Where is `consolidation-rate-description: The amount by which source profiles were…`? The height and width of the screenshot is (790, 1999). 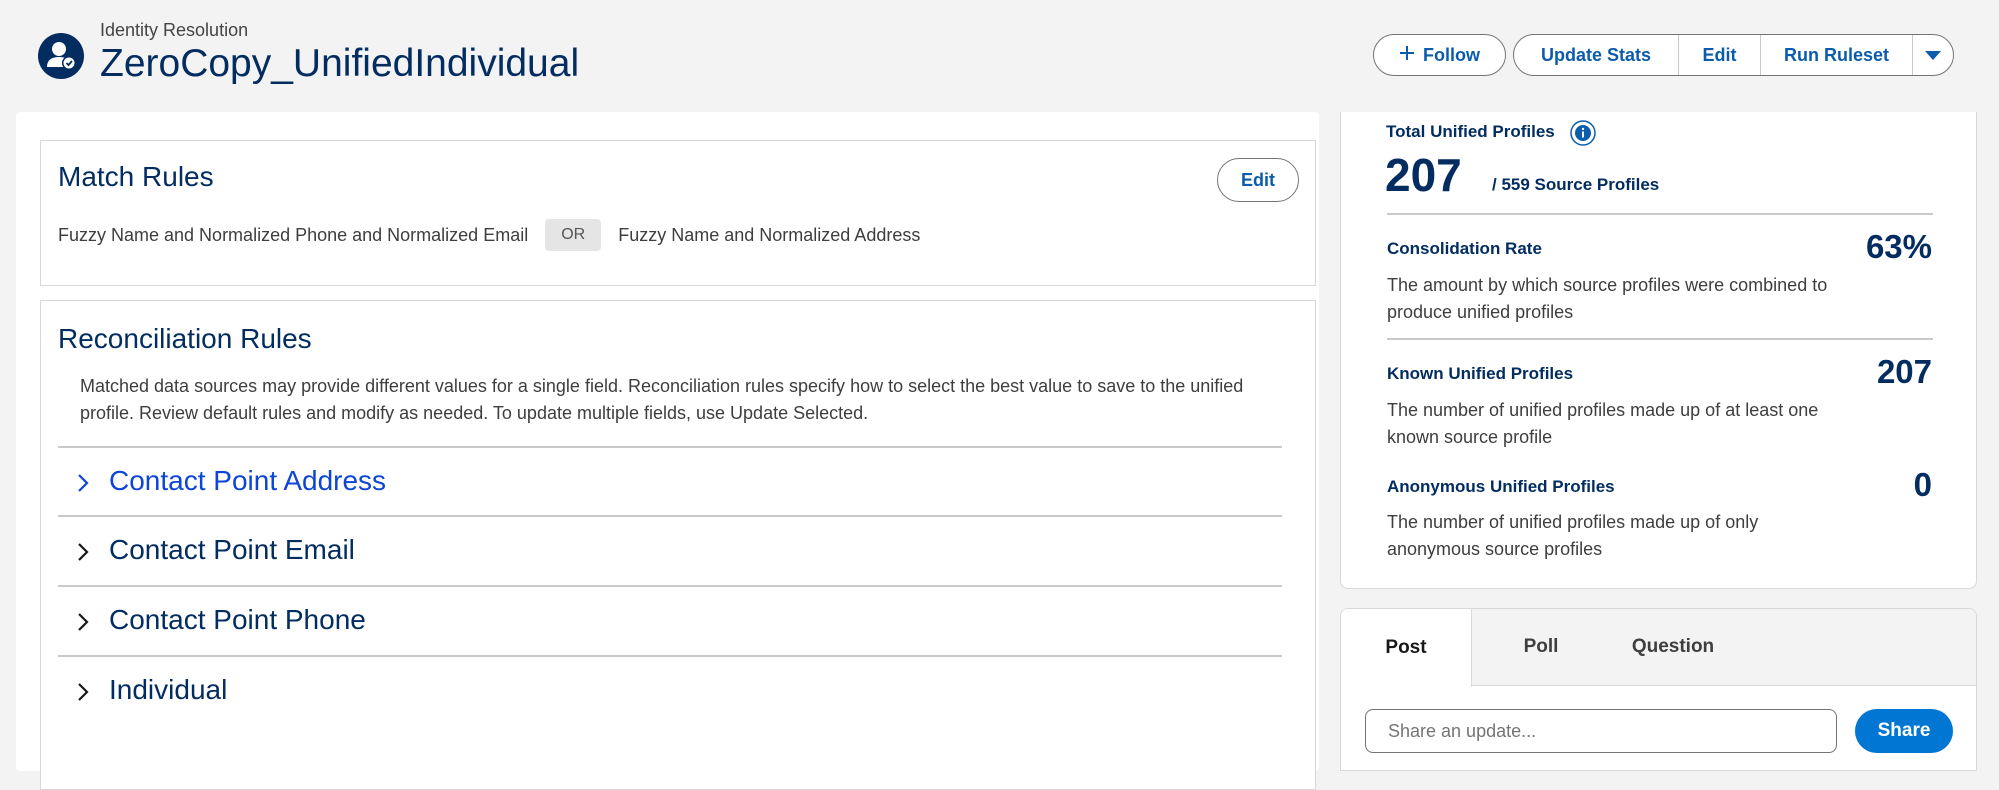 consolidation-rate-description: The amount by which source profiles were… is located at coordinates (1607, 298).